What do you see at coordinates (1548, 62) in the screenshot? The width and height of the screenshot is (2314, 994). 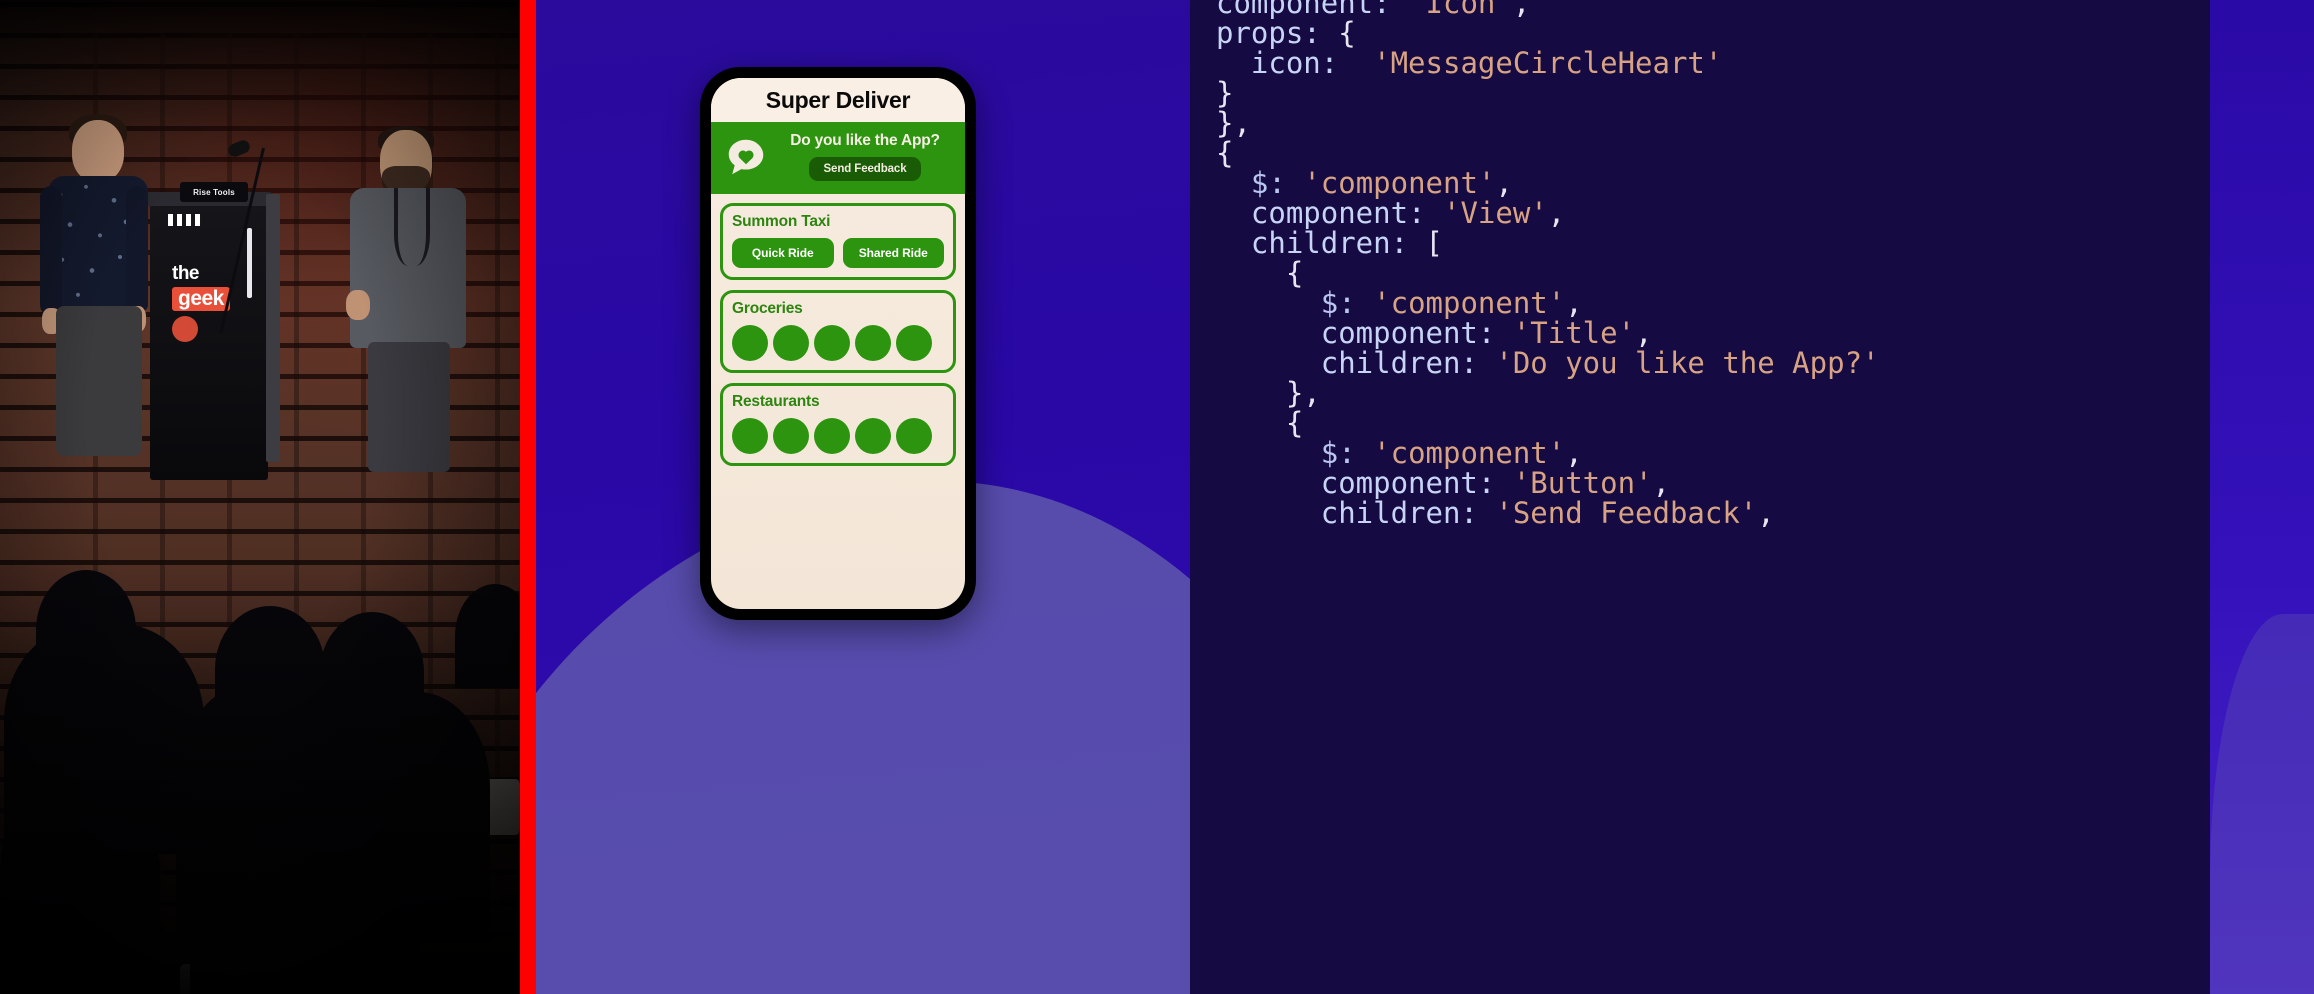 I see `code-token: 'MessageCircleHeart'` at bounding box center [1548, 62].